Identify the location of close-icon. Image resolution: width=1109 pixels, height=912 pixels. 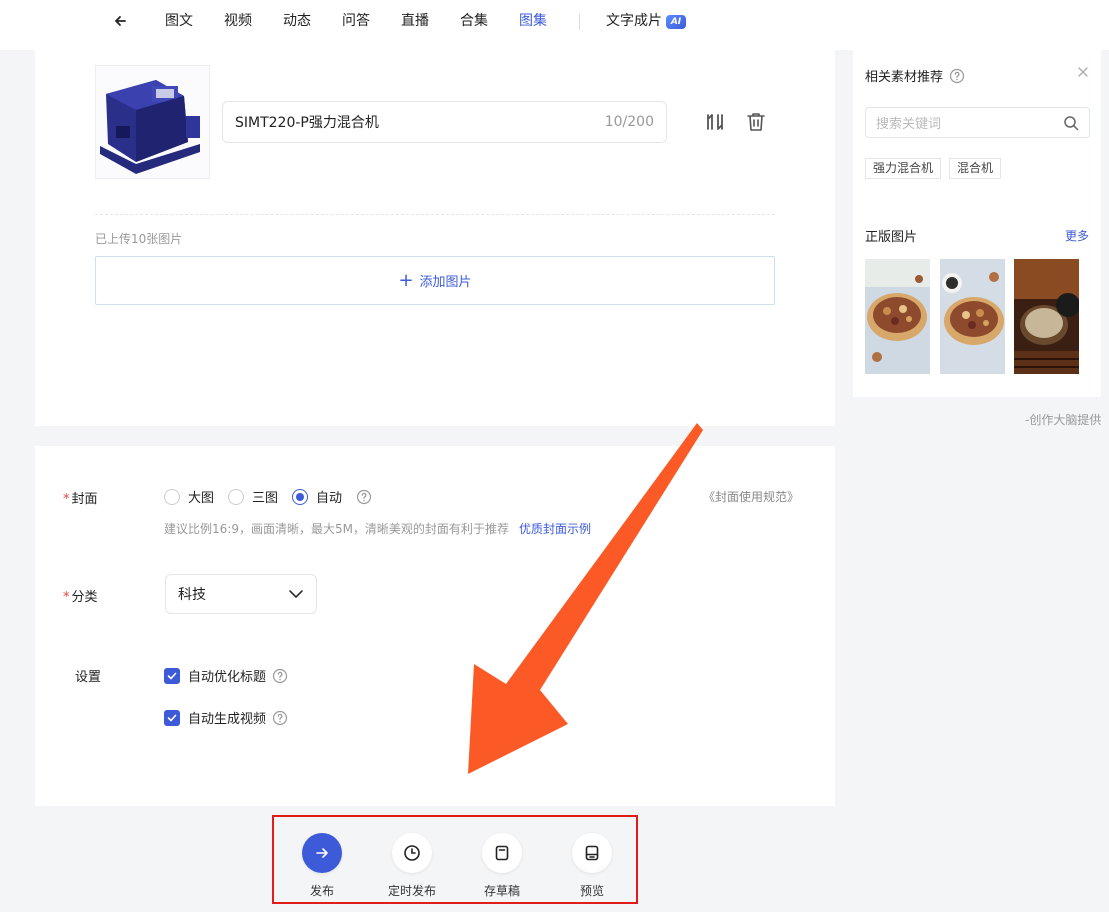
(1083, 72).